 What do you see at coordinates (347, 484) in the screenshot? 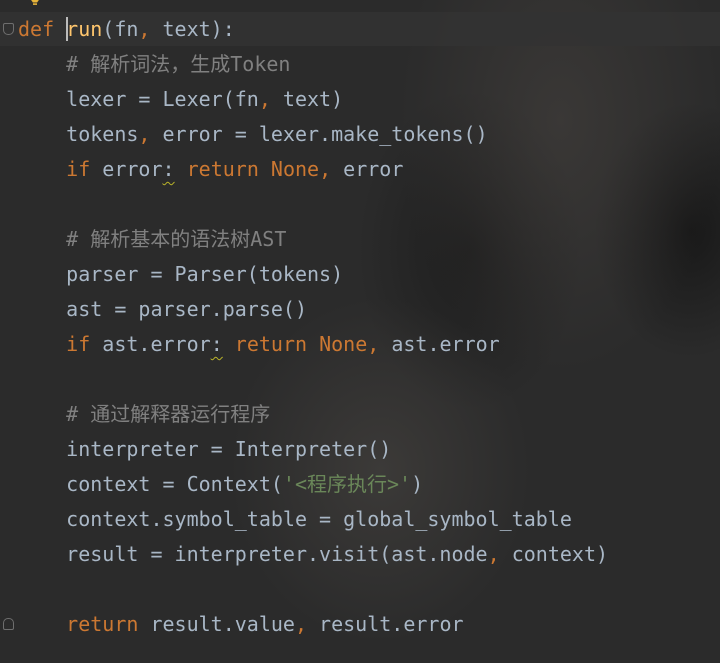
I see `code-token: '<程序执行>'` at bounding box center [347, 484].